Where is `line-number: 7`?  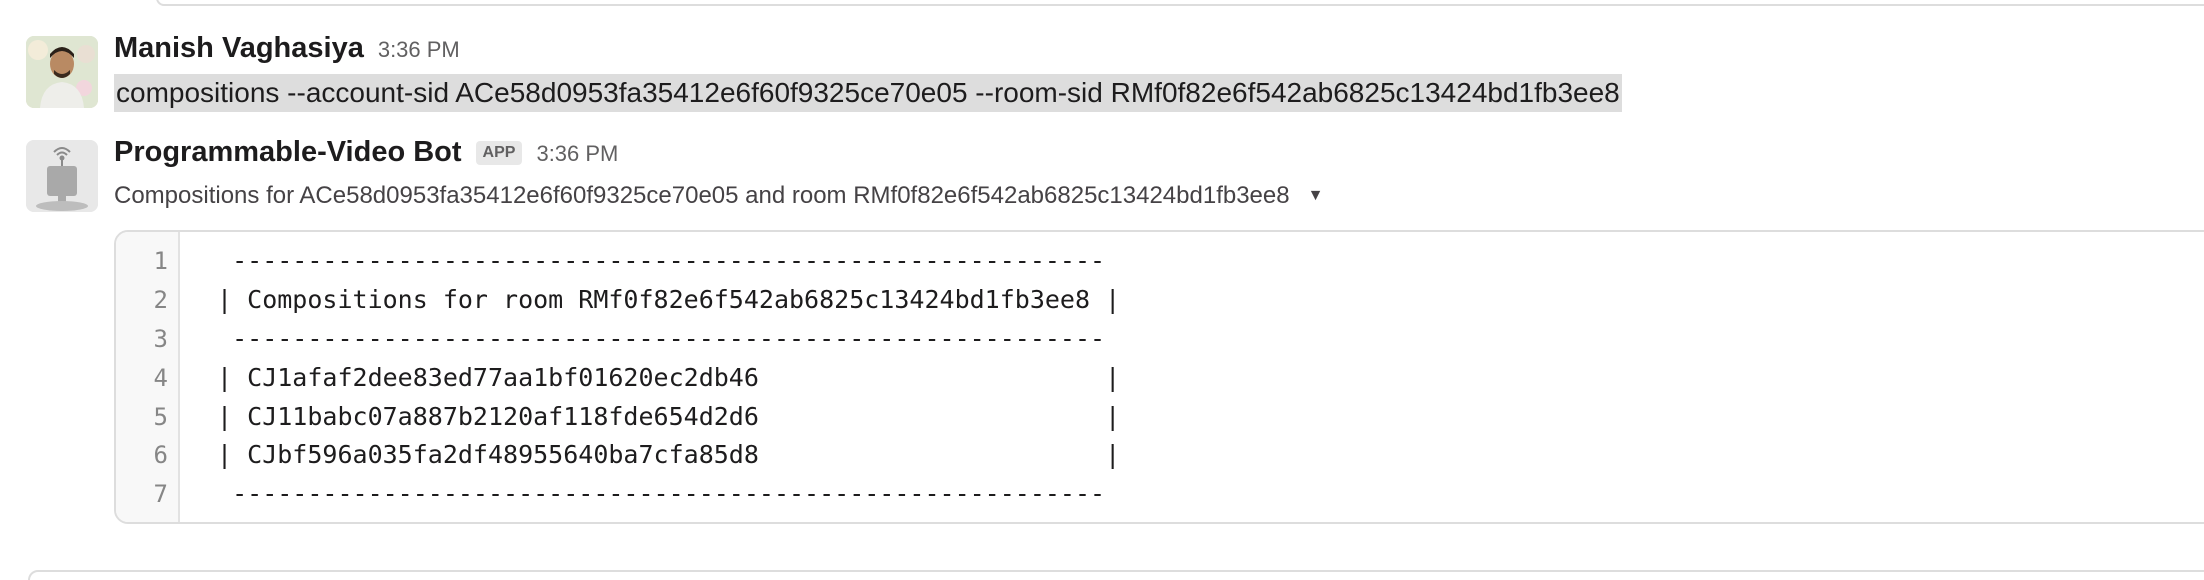 line-number: 7 is located at coordinates (160, 494).